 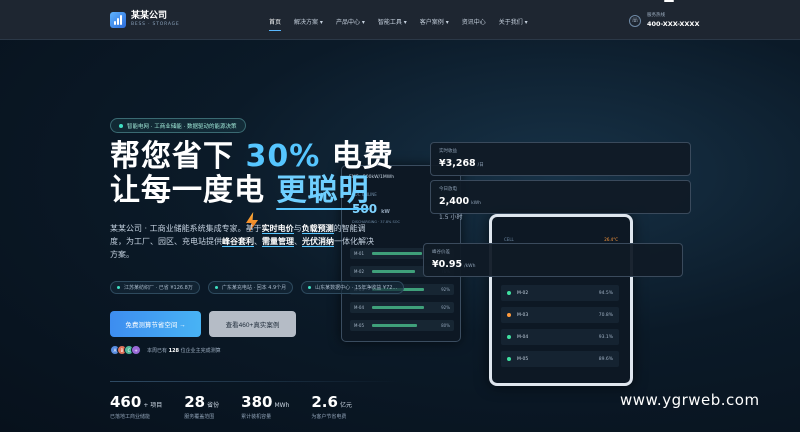 I want to click on cell-label: CELL, so click(x=509, y=239).